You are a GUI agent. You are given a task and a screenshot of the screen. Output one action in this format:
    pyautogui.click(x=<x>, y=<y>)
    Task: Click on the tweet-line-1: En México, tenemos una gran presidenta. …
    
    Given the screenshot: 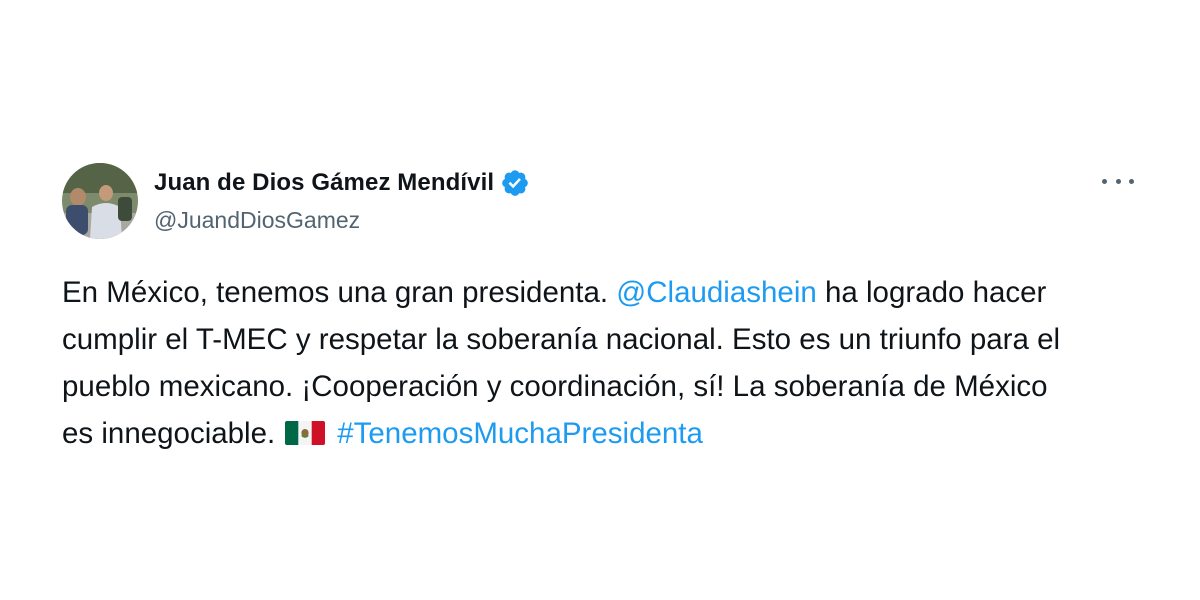 What is the action you would take?
    pyautogui.click(x=607, y=292)
    